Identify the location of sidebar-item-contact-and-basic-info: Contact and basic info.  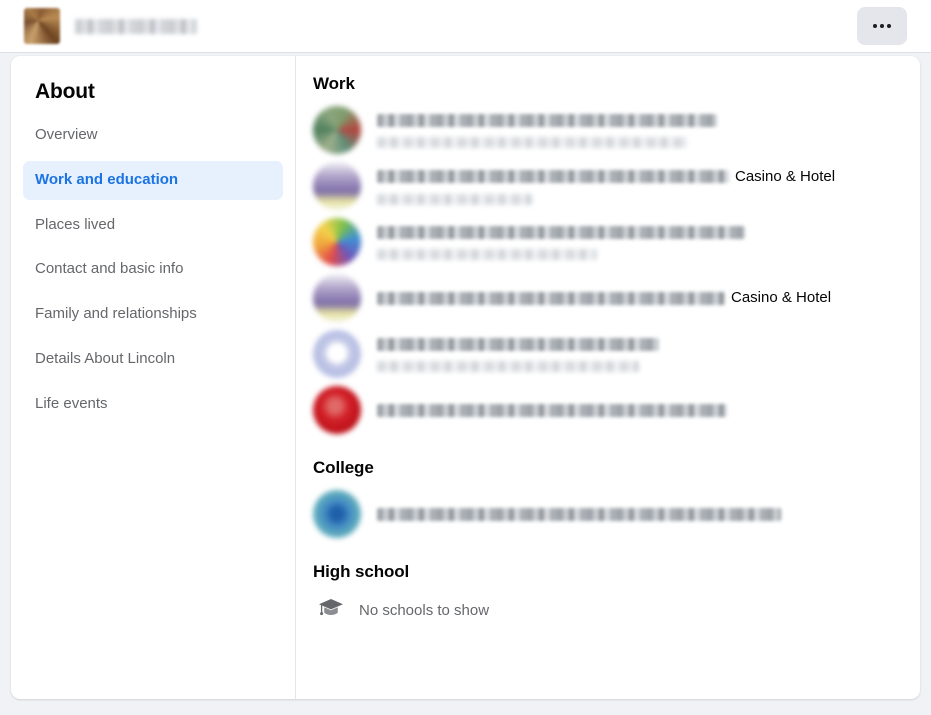
(153, 269).